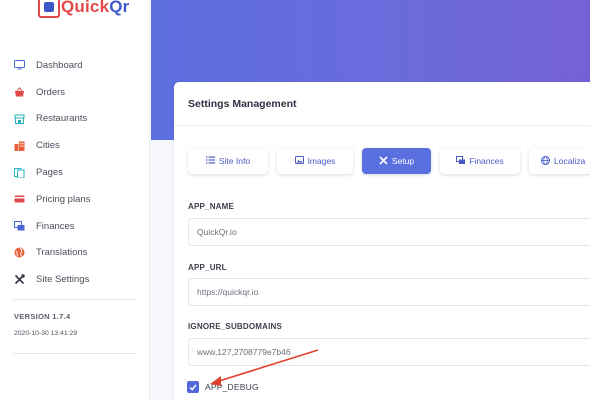 The image size is (590, 400). What do you see at coordinates (51, 92) in the screenshot?
I see `sidebar-item-label: Orders` at bounding box center [51, 92].